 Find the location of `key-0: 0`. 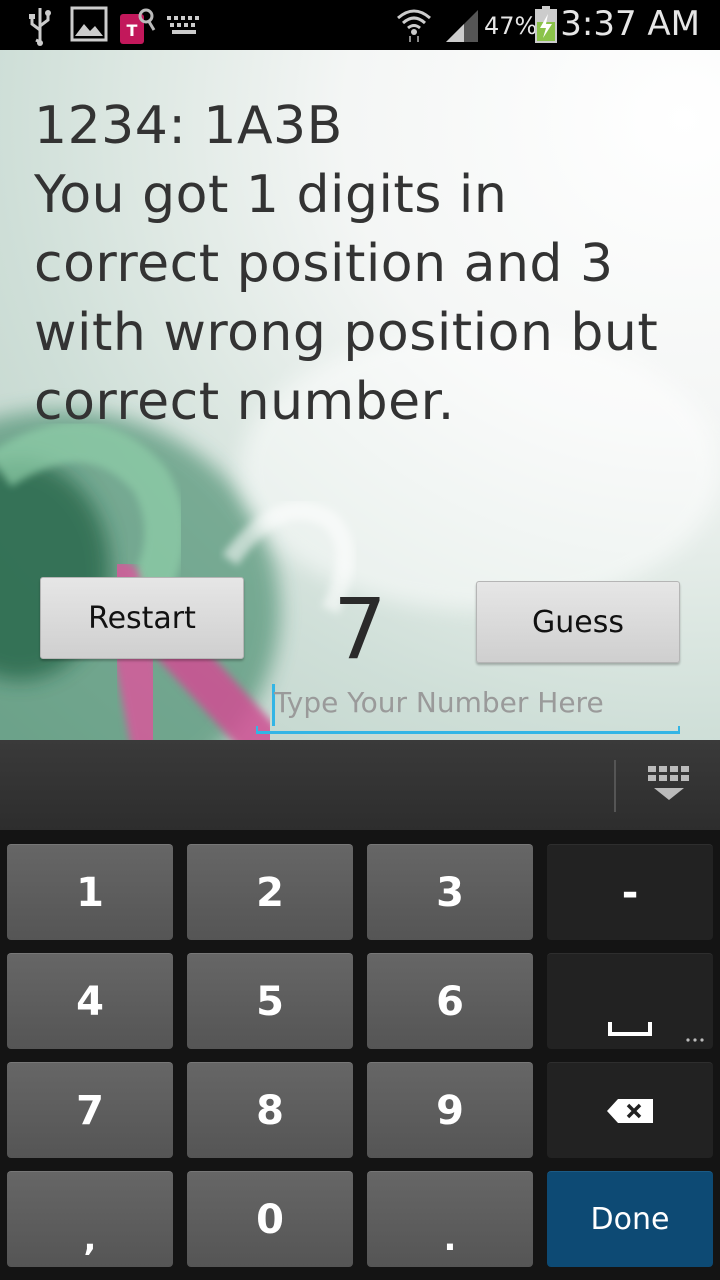

key-0: 0 is located at coordinates (270, 1219).